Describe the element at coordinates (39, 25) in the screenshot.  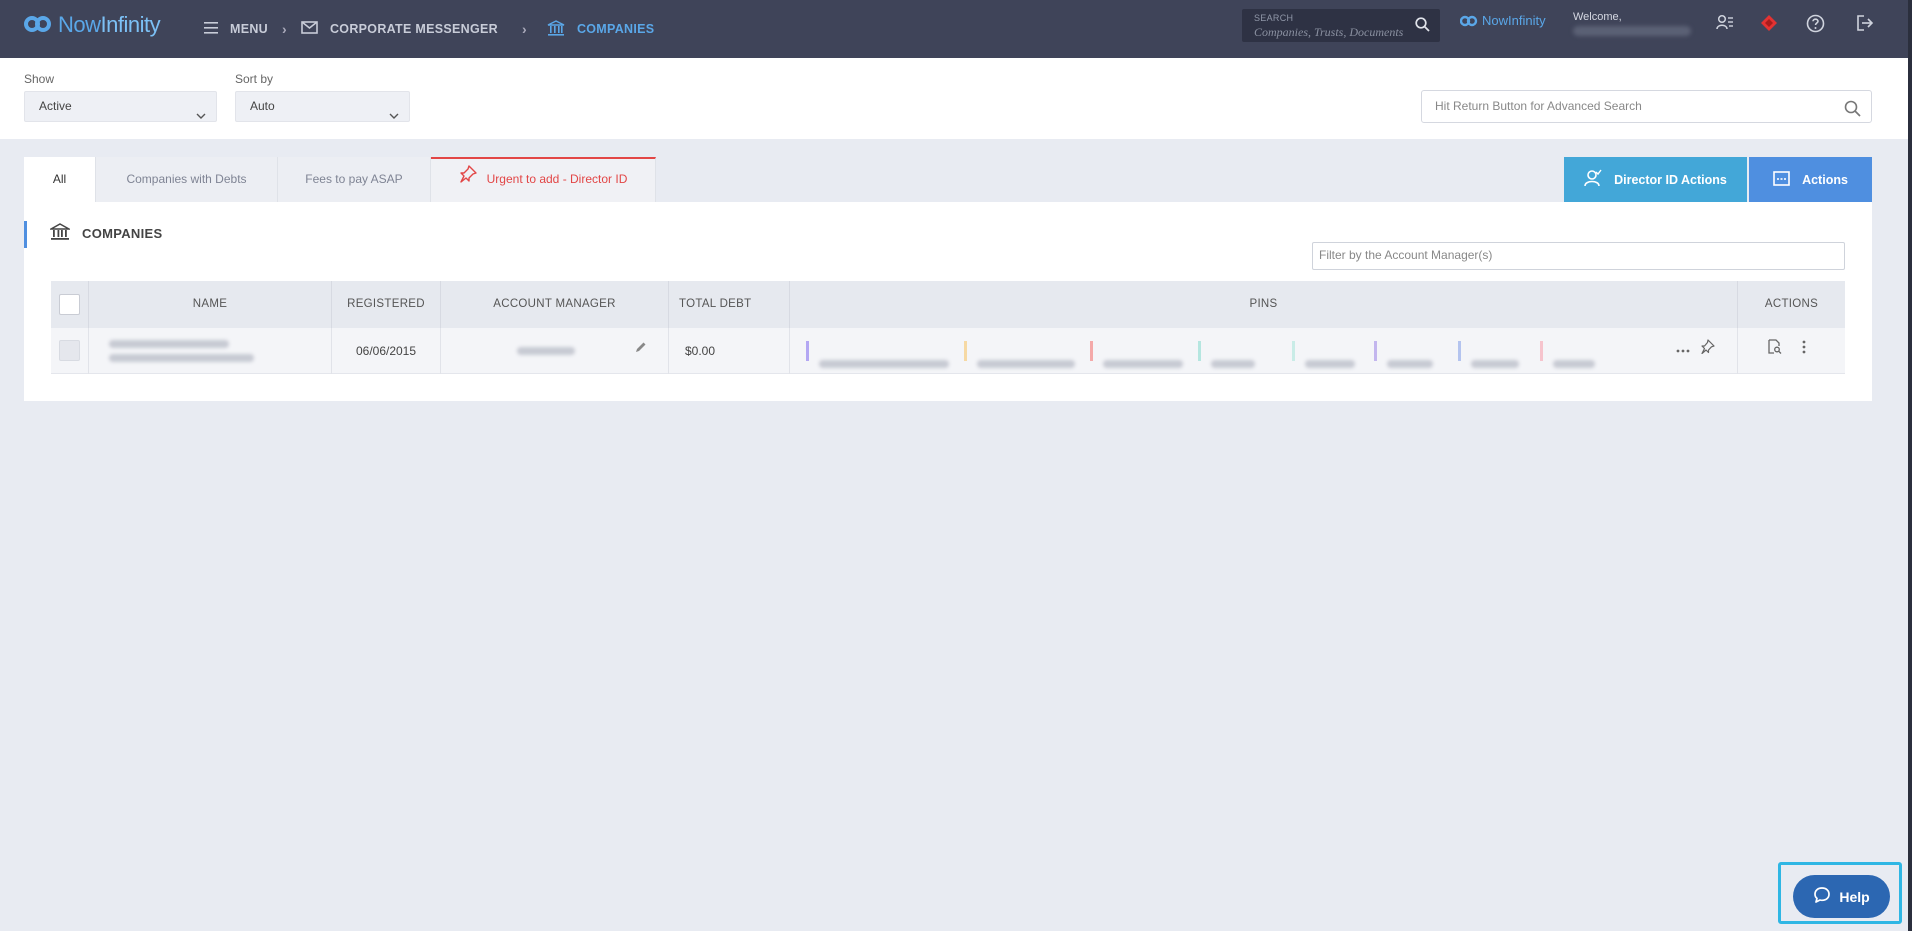
I see `logo-mark-icon` at that location.